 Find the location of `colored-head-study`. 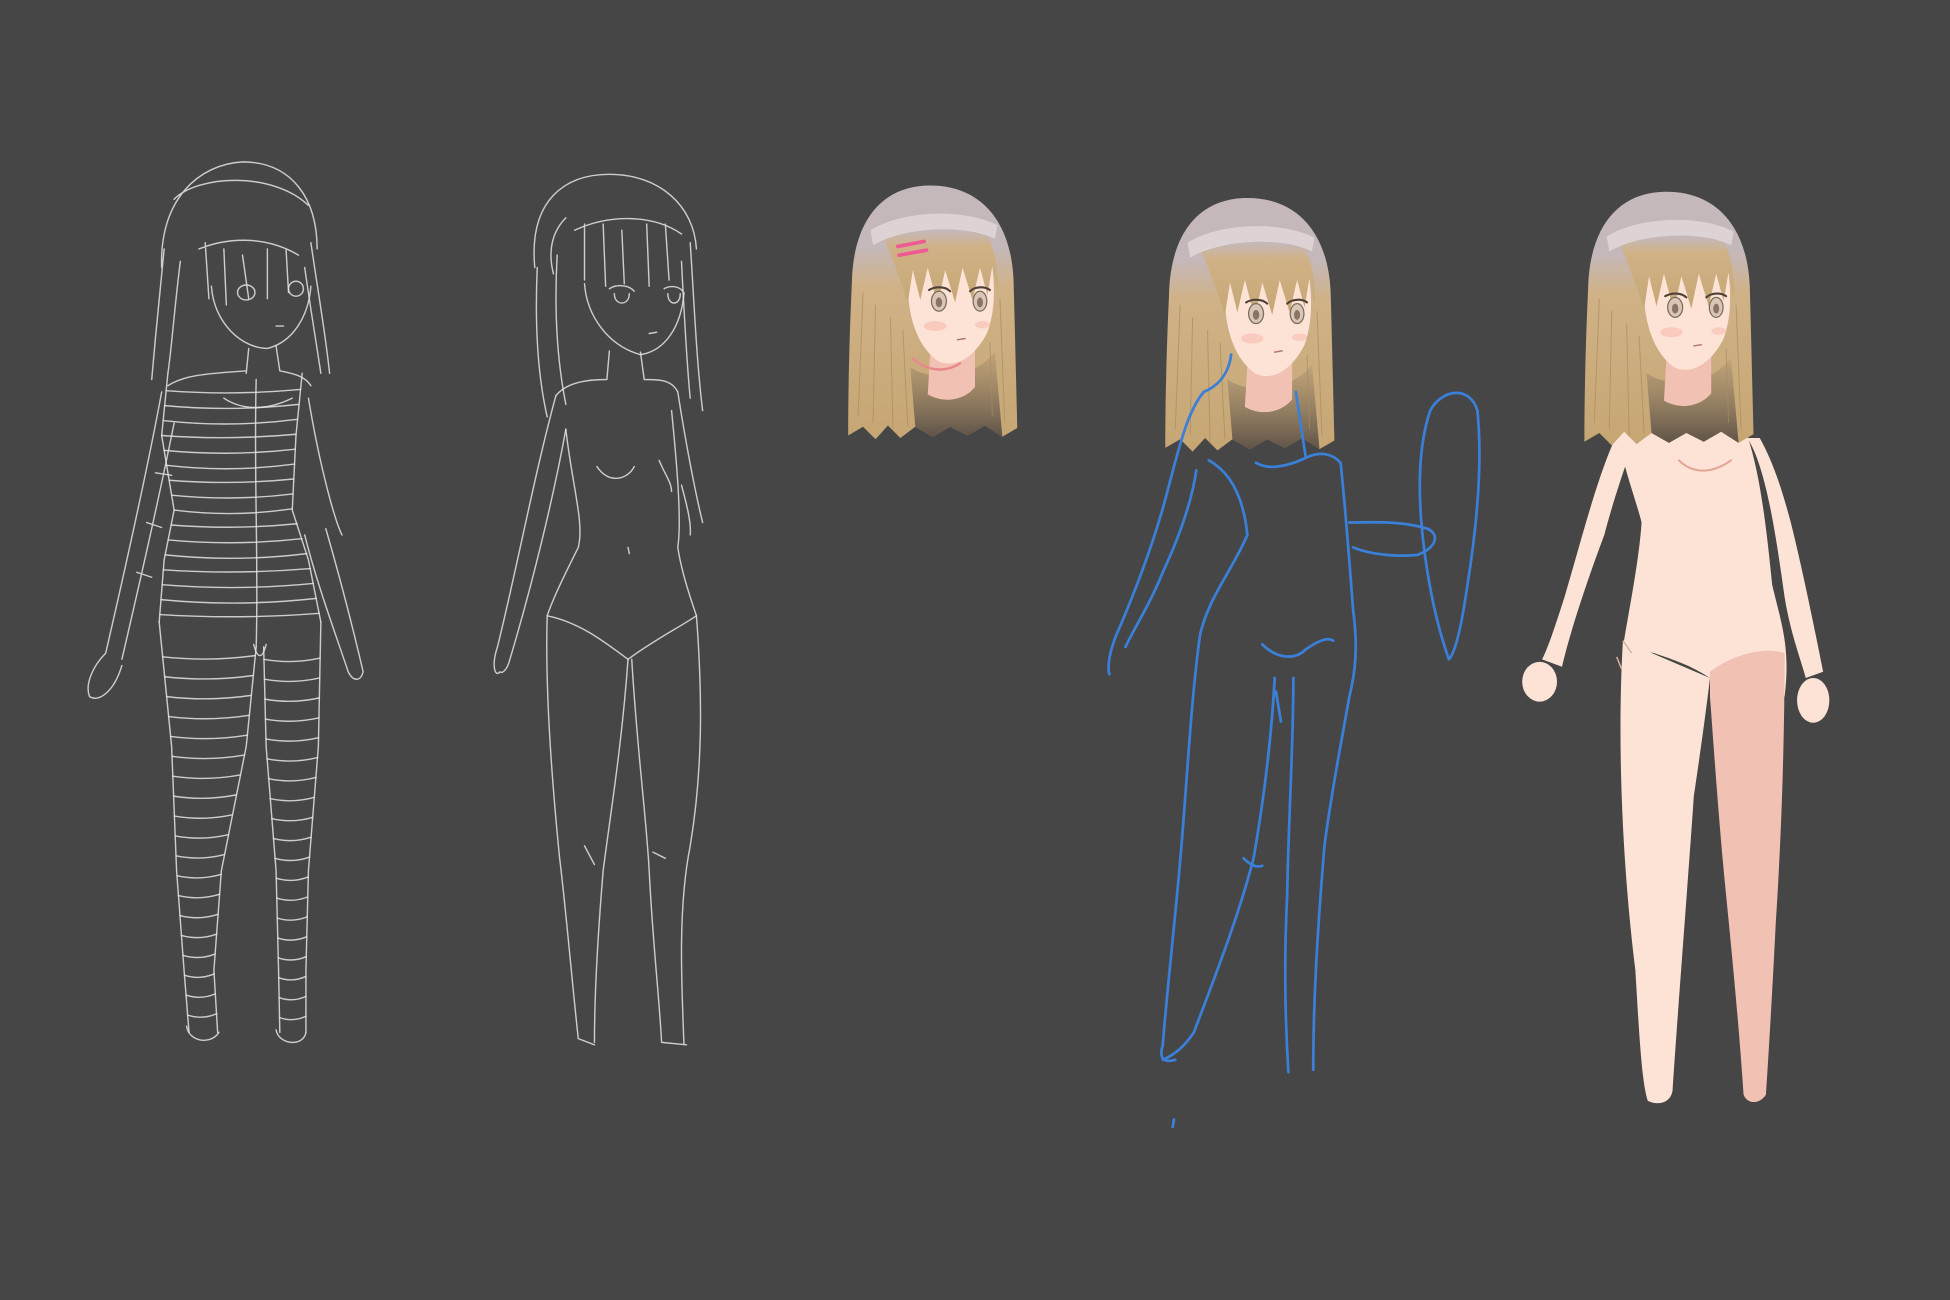

colored-head-study is located at coordinates (933, 312).